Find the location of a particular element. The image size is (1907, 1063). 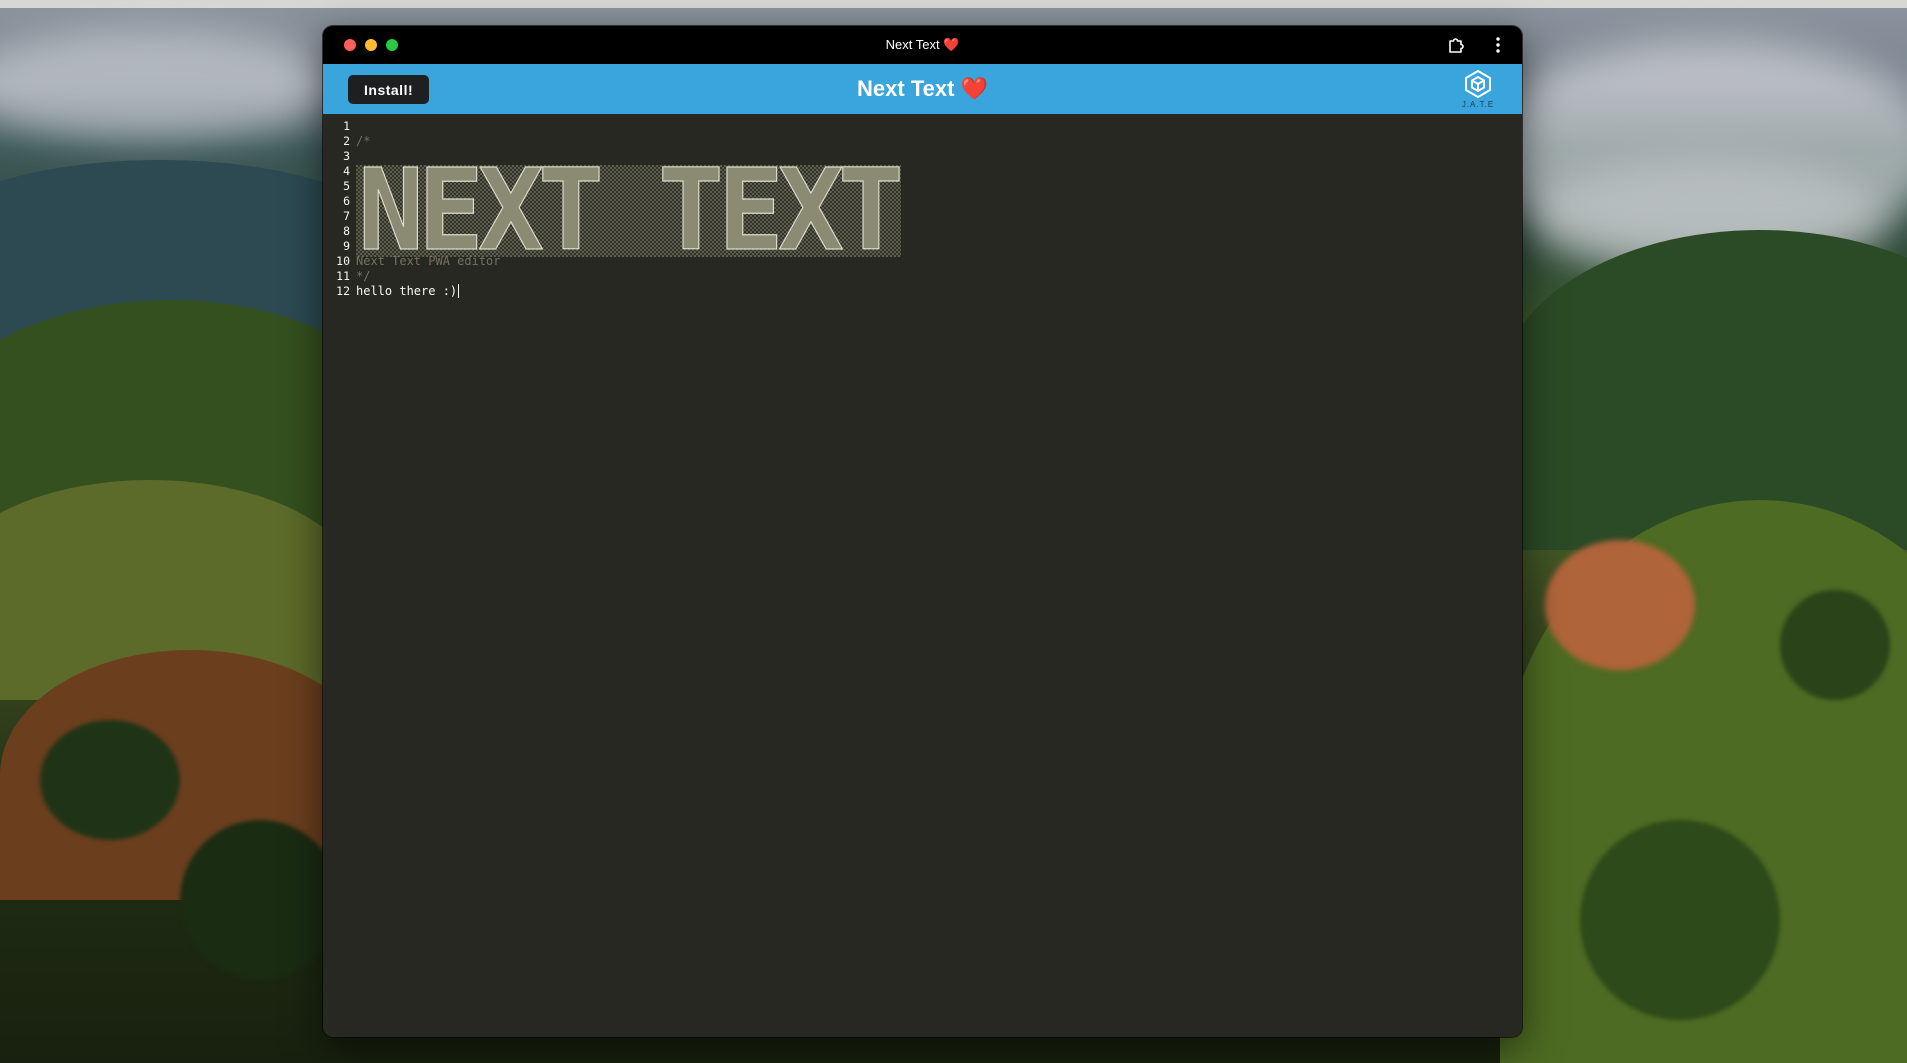

editor-line: 12 hello there :) is located at coordinates (922, 291).